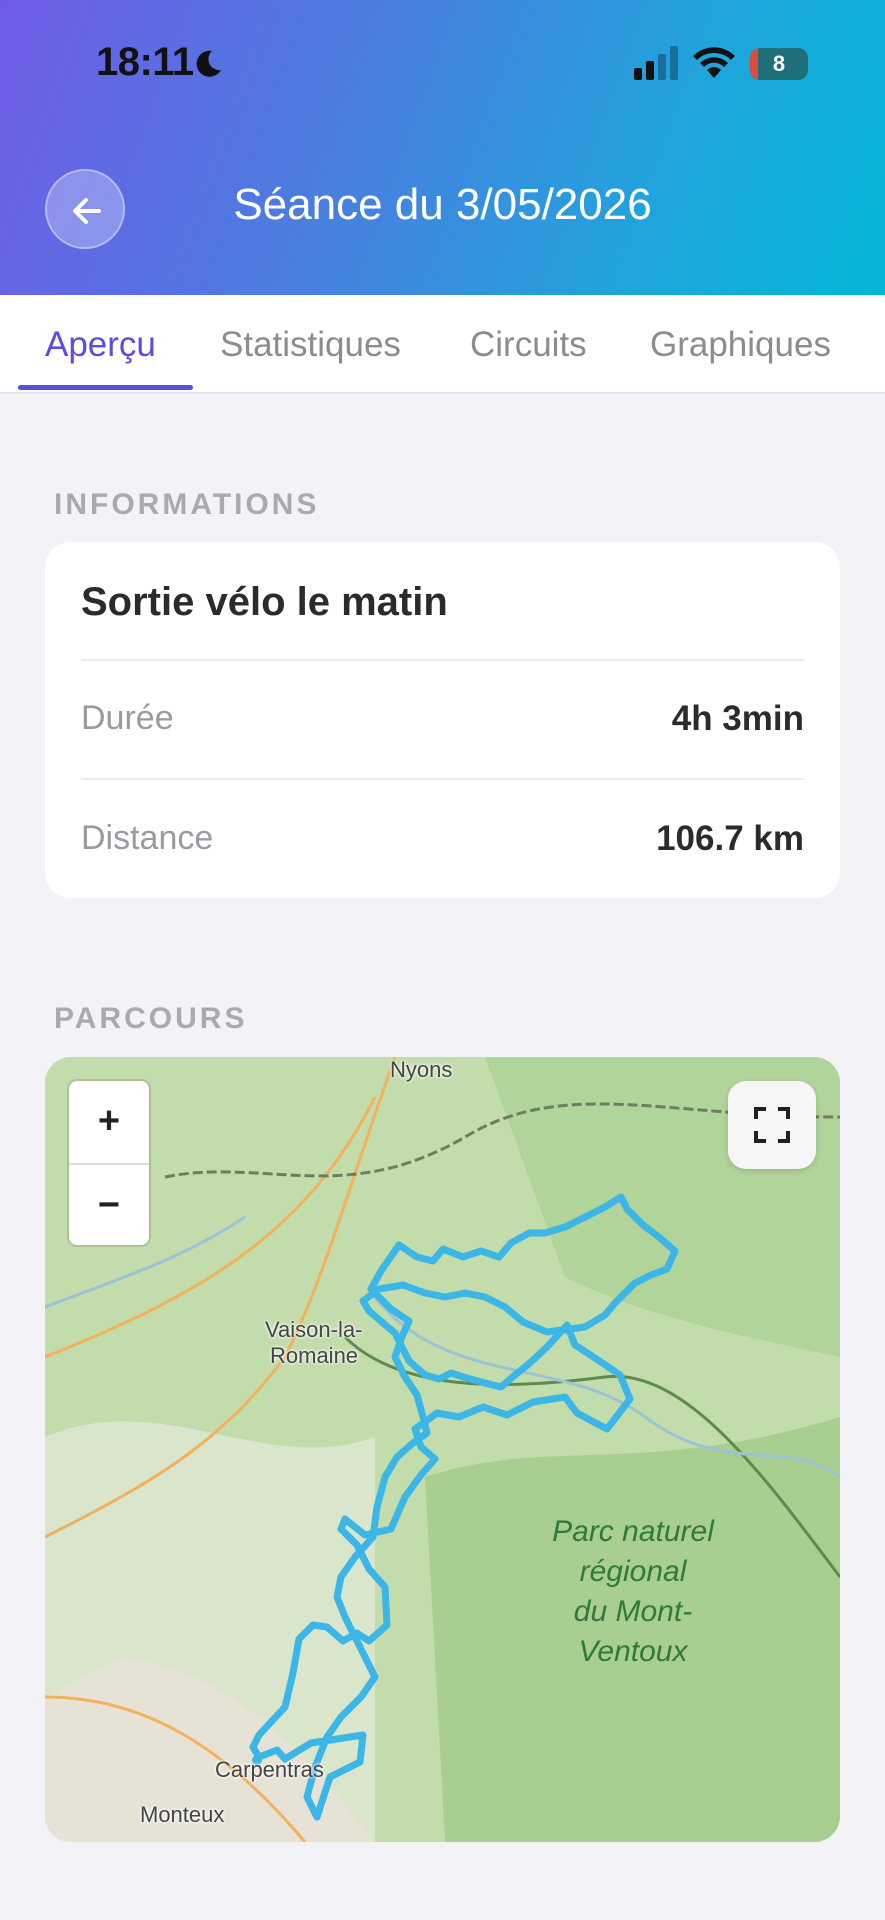 The image size is (885, 1920). What do you see at coordinates (145, 62) in the screenshot?
I see `status-time: 18:11` at bounding box center [145, 62].